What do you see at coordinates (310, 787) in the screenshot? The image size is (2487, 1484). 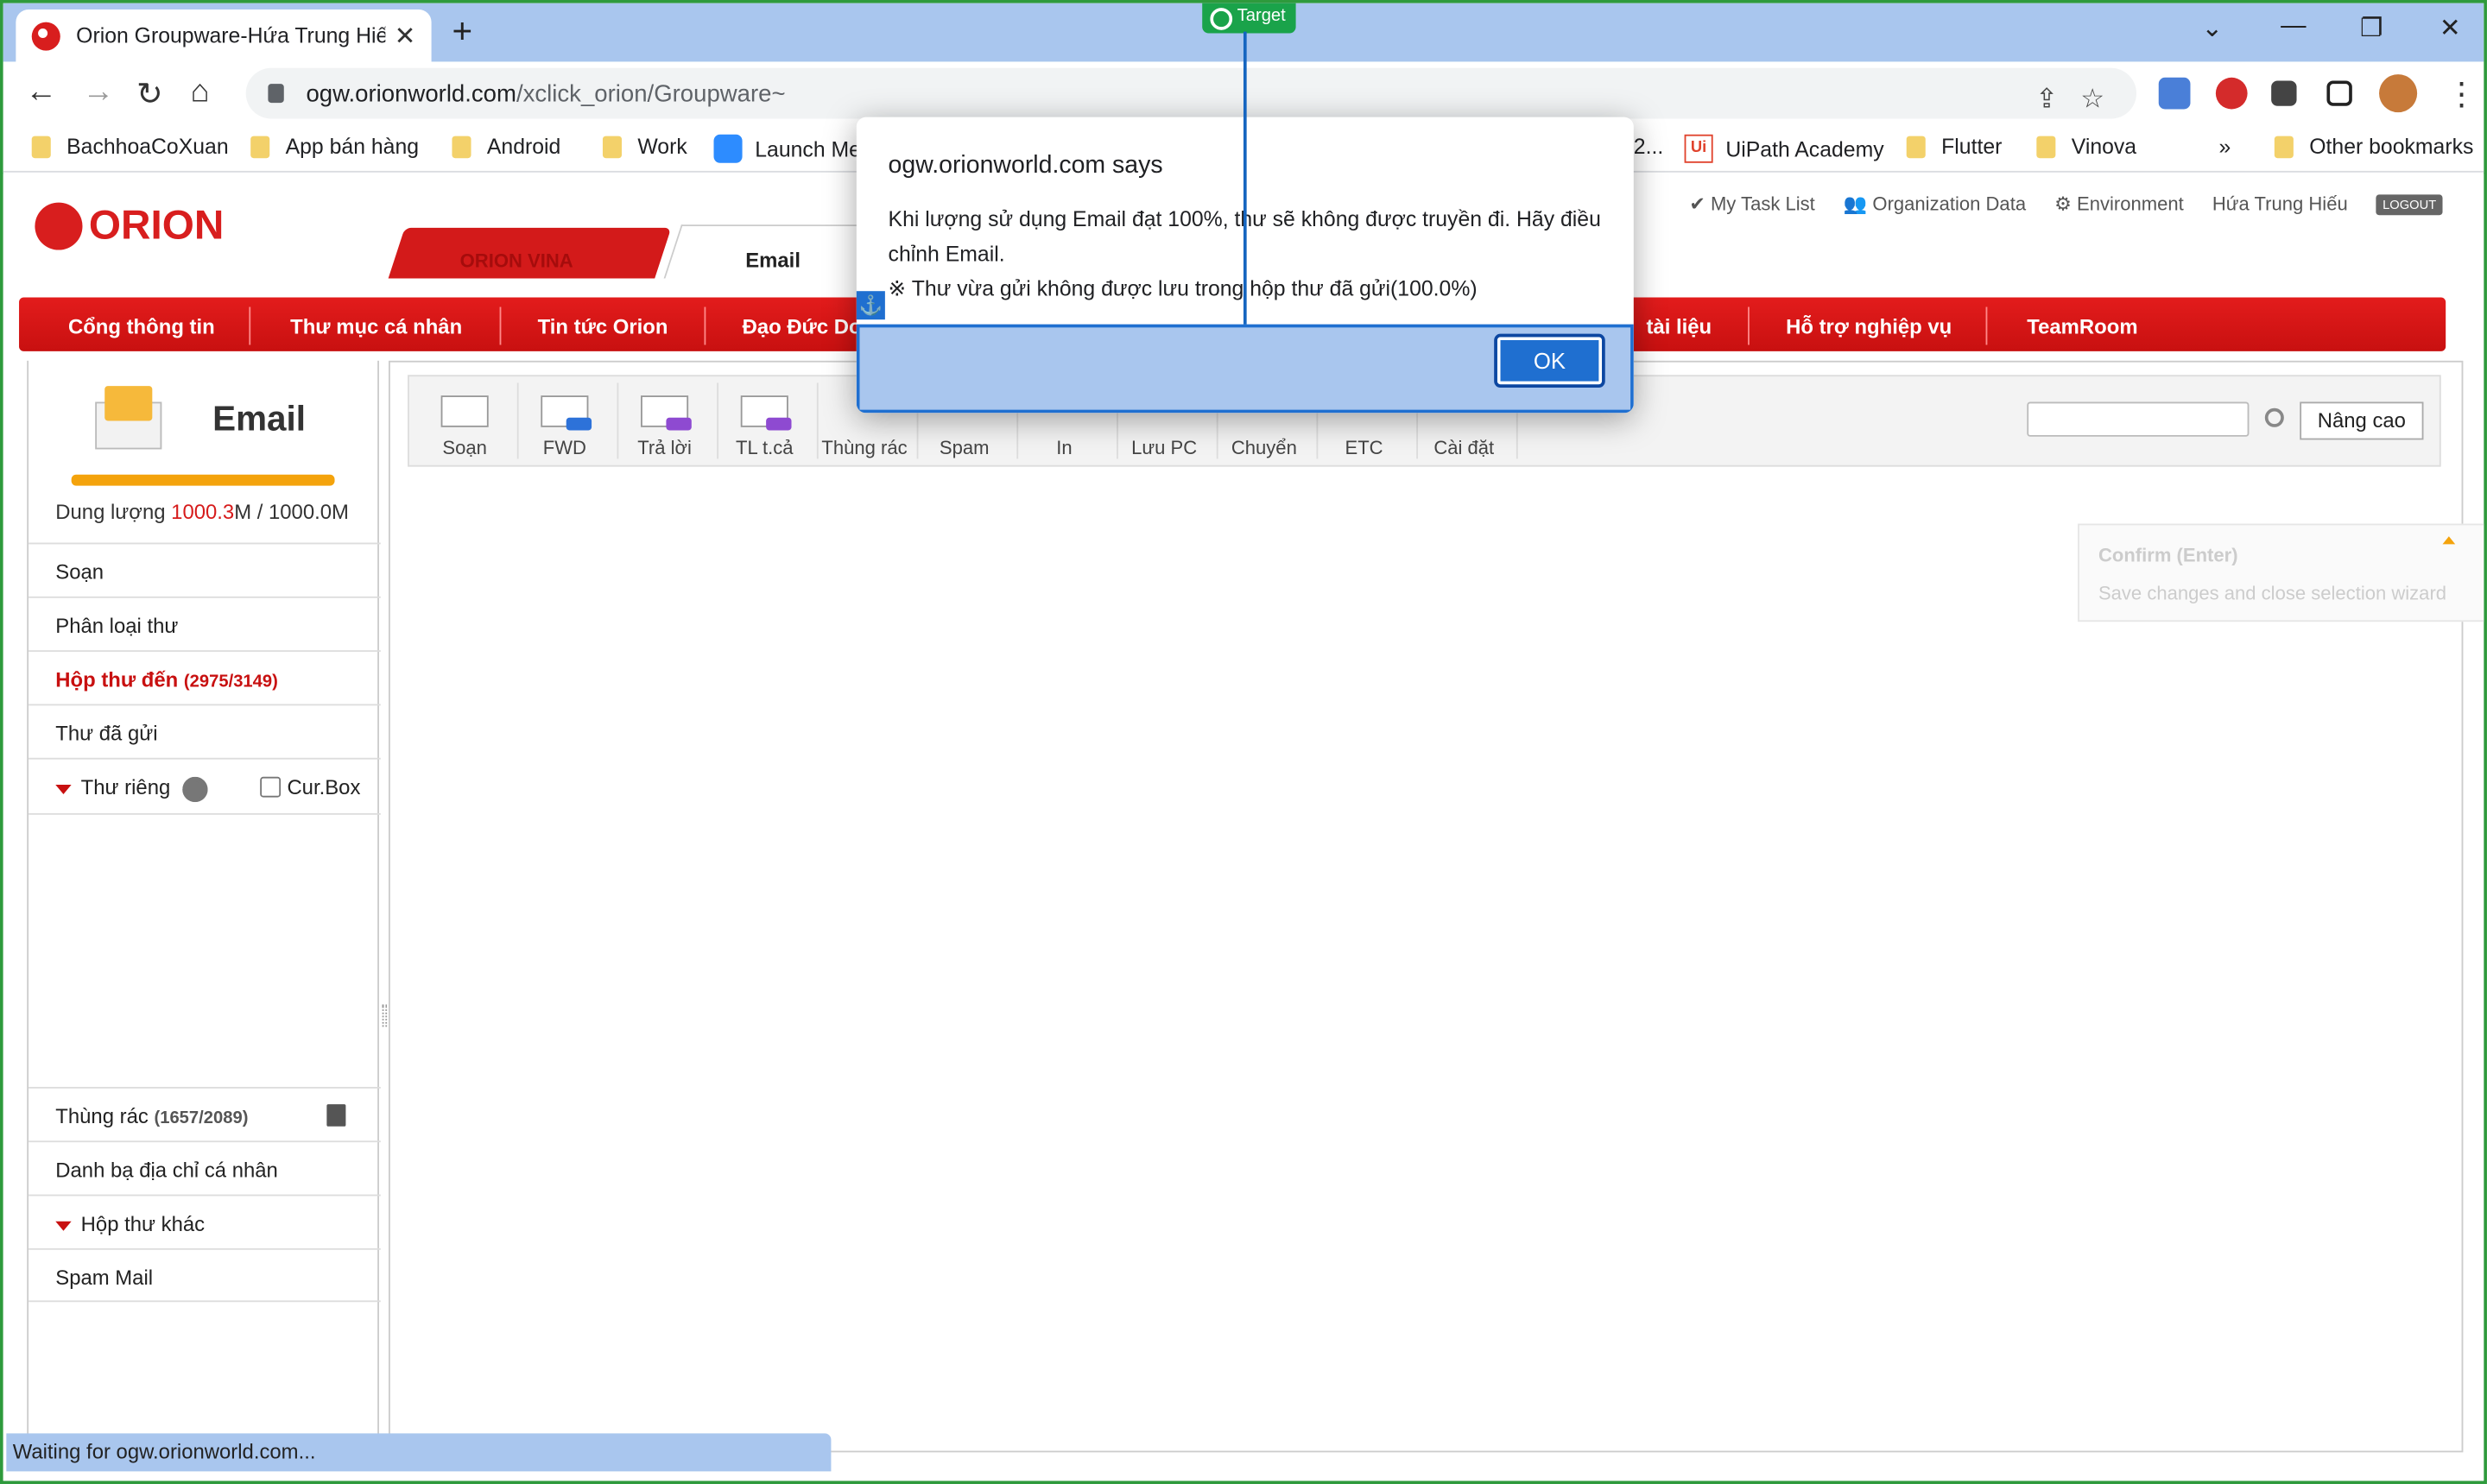 I see `curbox-checkbox: Cur.Box` at bounding box center [310, 787].